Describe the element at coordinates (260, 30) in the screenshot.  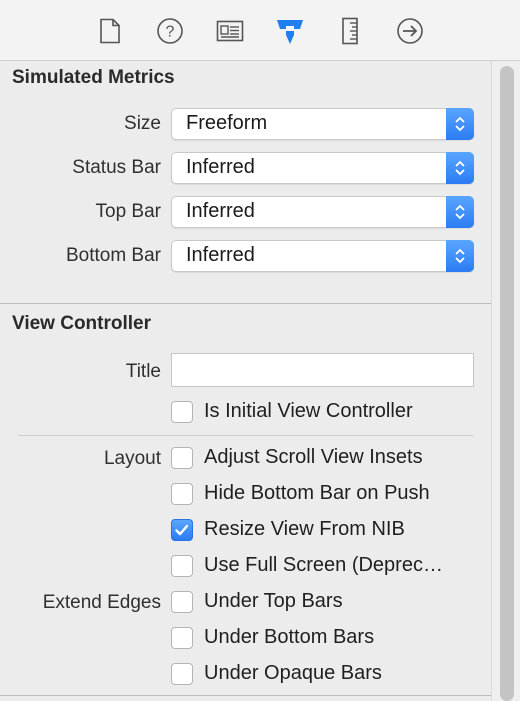
I see `inspector-toolbar: ?` at that location.